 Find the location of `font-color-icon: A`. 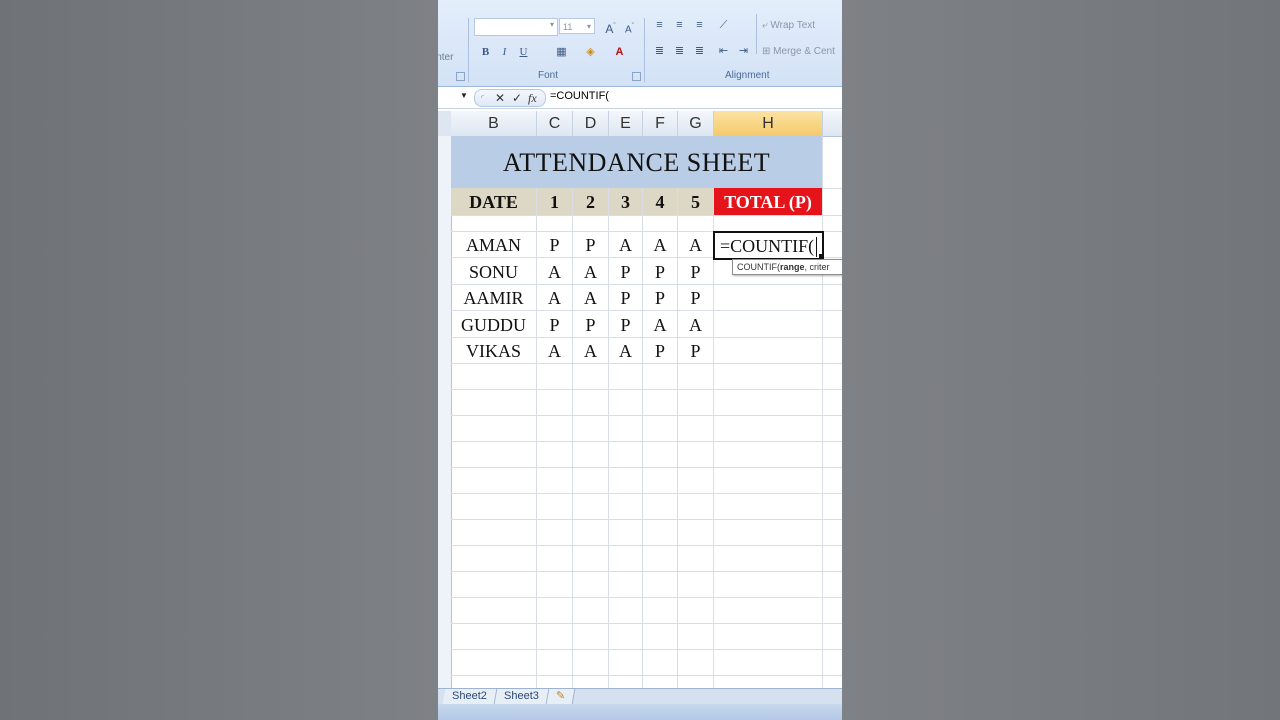

font-color-icon: A is located at coordinates (619, 52).